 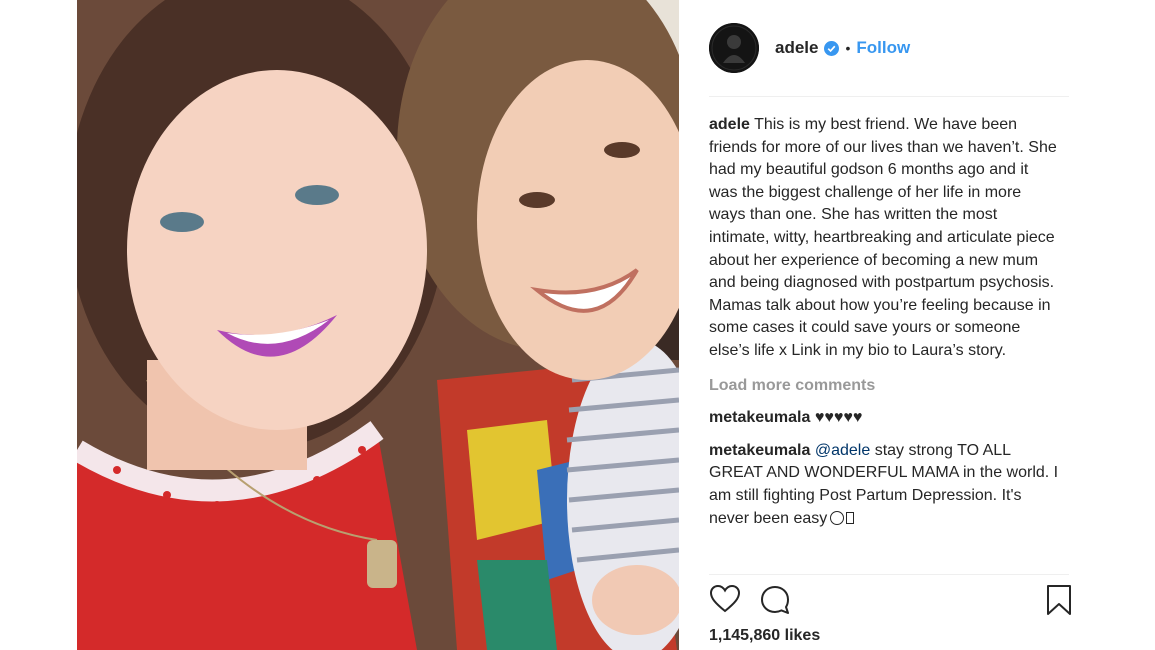 What do you see at coordinates (889, 574) in the screenshot?
I see `actions-divider` at bounding box center [889, 574].